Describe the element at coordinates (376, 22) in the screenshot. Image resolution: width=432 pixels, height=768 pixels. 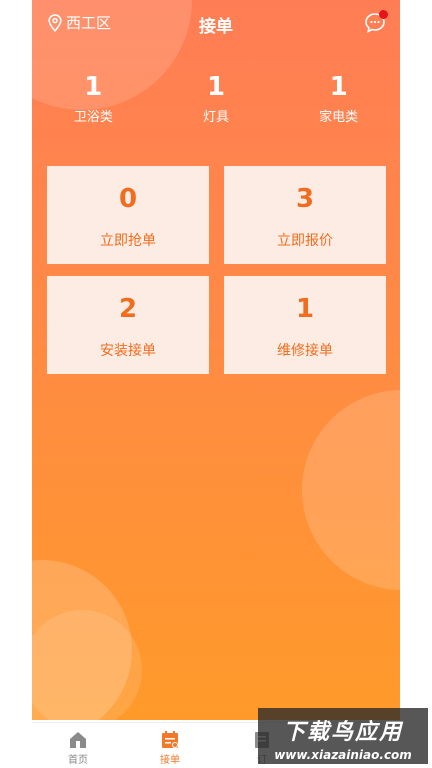
I see `message-button` at that location.